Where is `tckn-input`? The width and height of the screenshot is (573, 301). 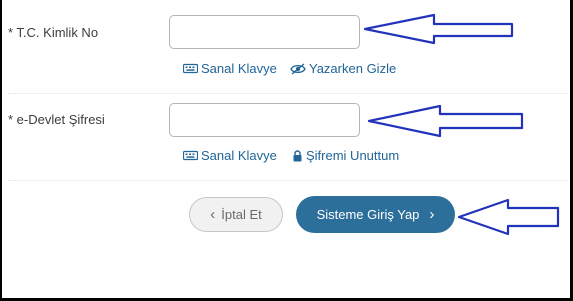
tckn-input is located at coordinates (264, 32).